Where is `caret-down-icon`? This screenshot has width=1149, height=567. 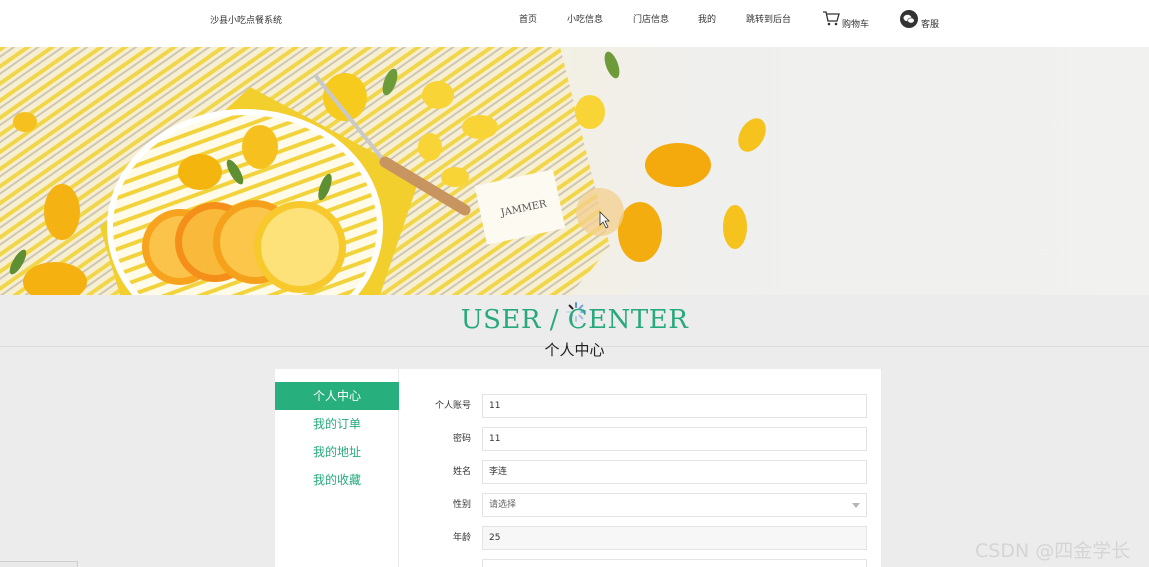 caret-down-icon is located at coordinates (856, 505).